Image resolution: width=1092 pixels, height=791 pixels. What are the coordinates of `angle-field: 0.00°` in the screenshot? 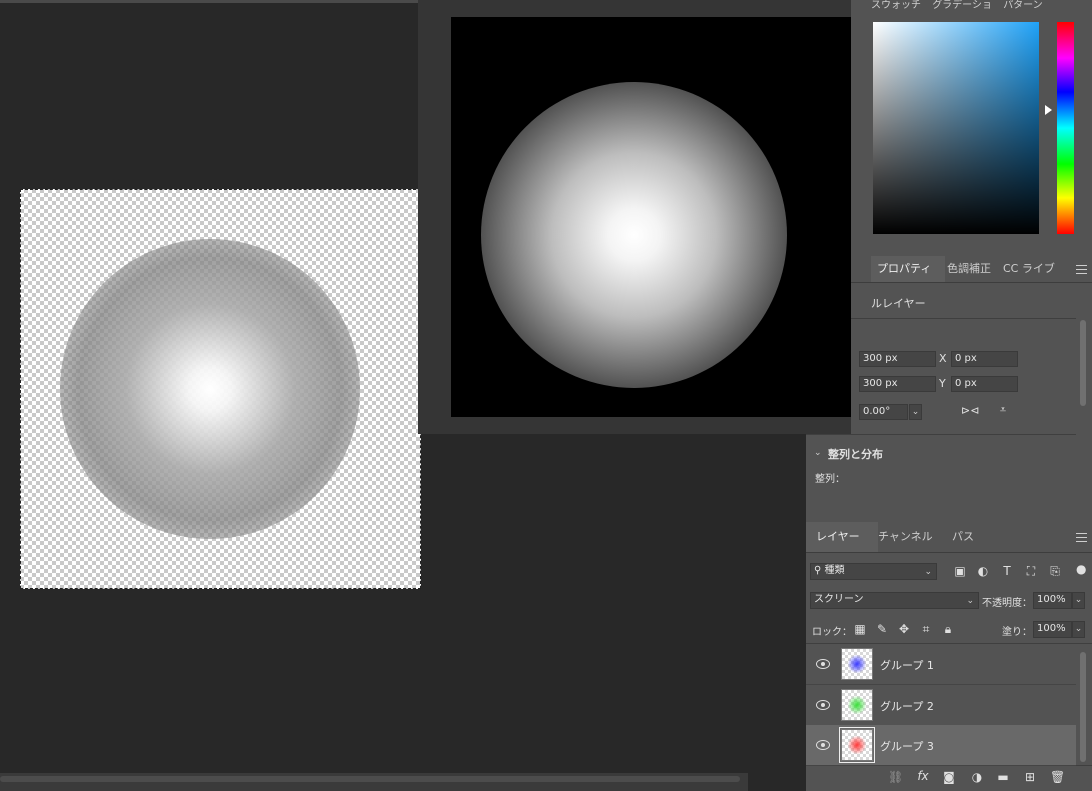 It's located at (883, 412).